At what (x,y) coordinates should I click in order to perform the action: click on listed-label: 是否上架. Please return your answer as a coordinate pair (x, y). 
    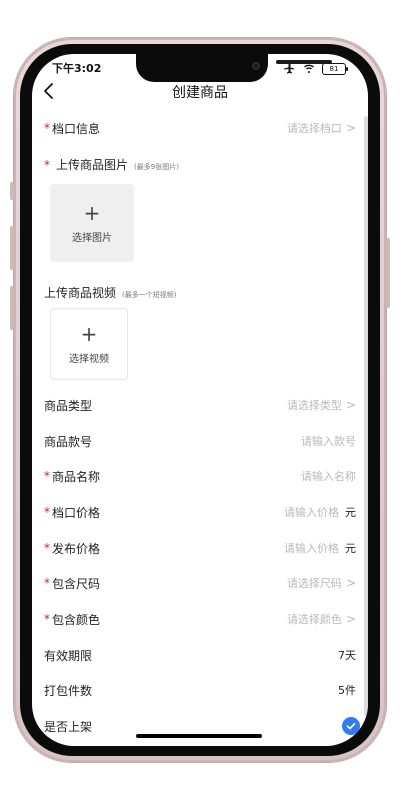
    Looking at the image, I should click on (68, 726).